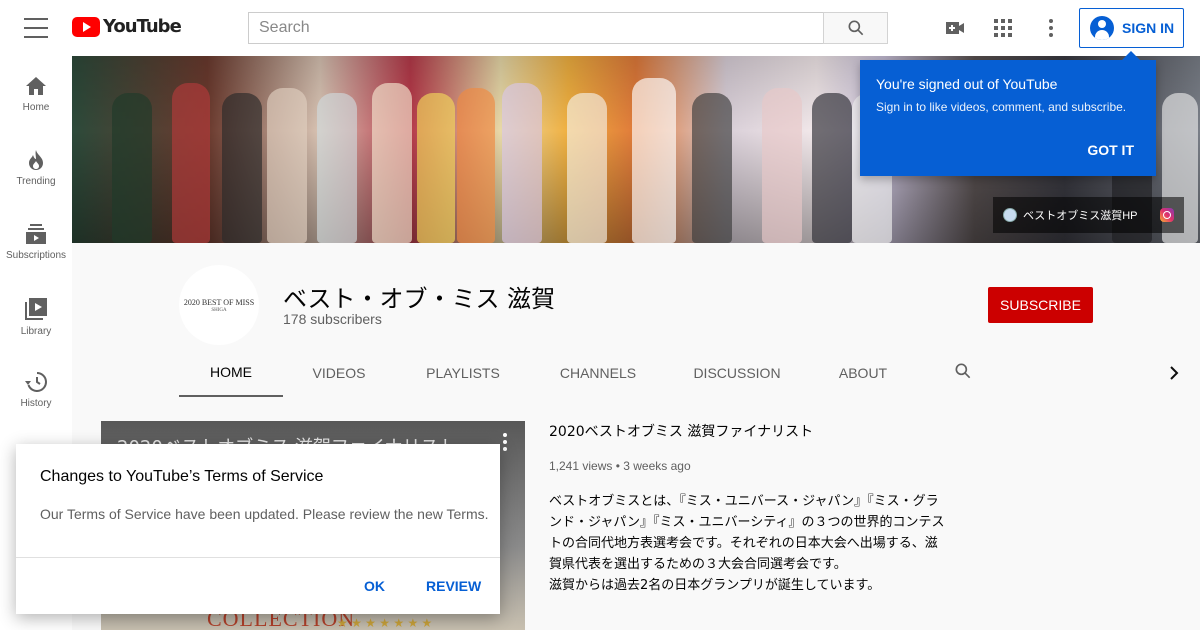 This screenshot has height=630, width=1200. I want to click on tabs-next-chevron-icon, so click(1174, 373).